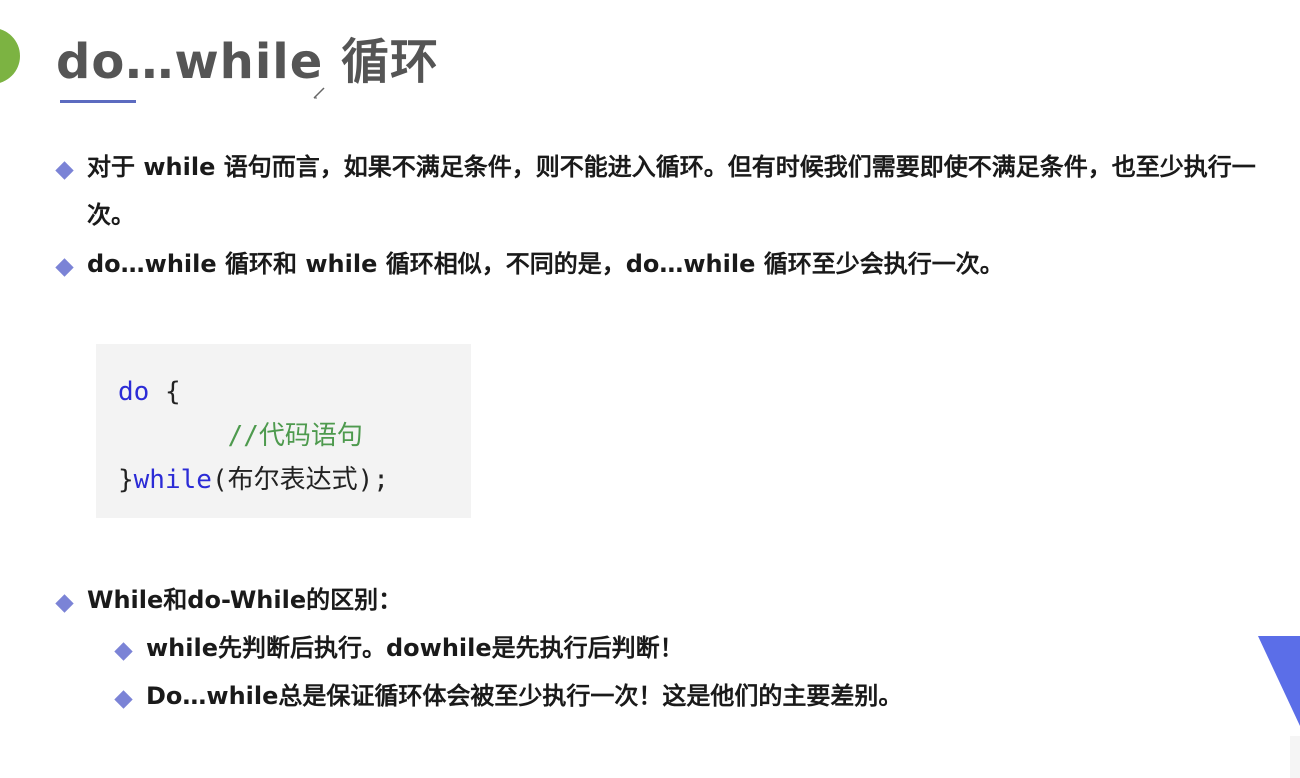 Image resolution: width=1300 pixels, height=778 pixels. What do you see at coordinates (172, 480) in the screenshot?
I see `code-keyword-while: while` at bounding box center [172, 480].